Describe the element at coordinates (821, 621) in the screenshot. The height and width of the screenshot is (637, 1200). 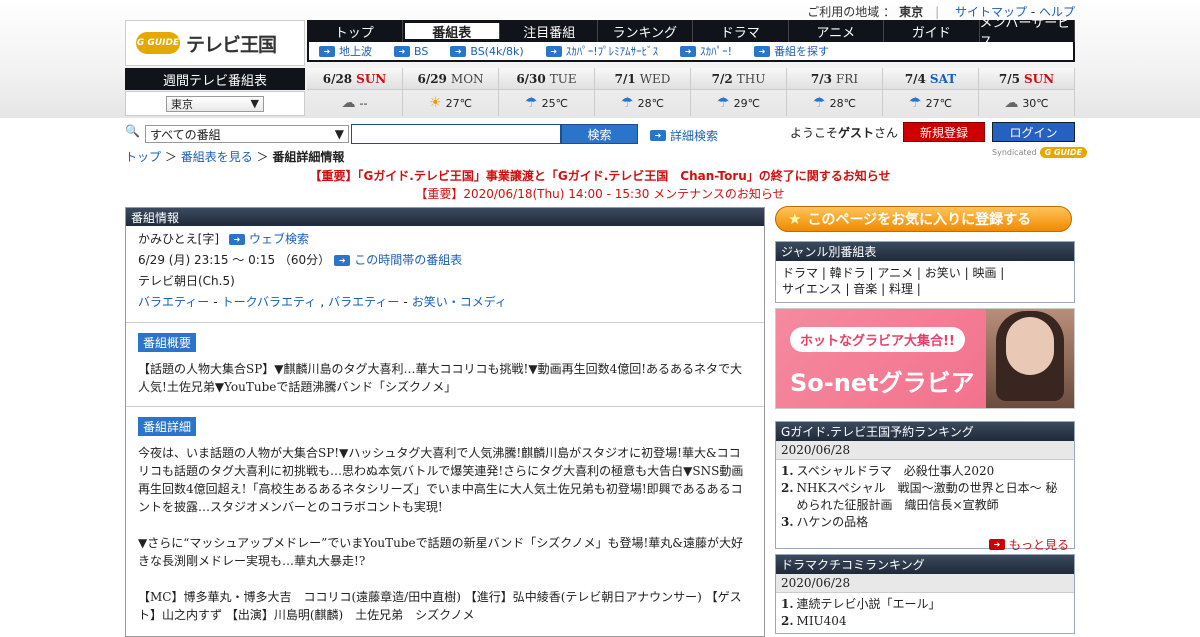
I see `ranking-item-label: MIU404` at that location.